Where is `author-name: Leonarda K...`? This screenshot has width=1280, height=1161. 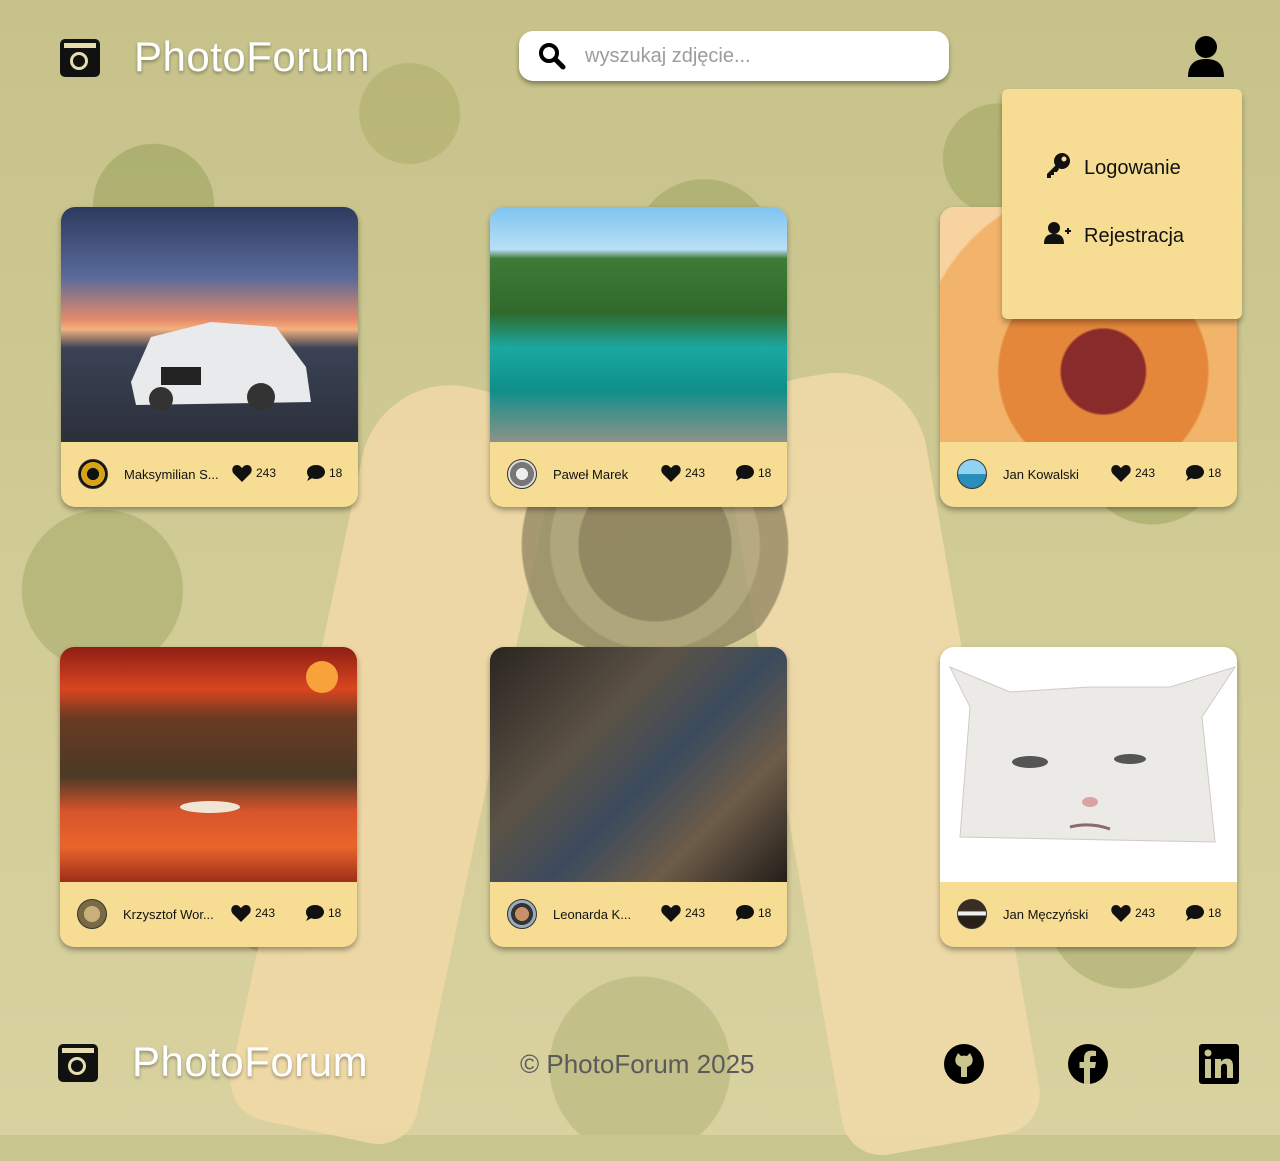 author-name: Leonarda K... is located at coordinates (601, 914).